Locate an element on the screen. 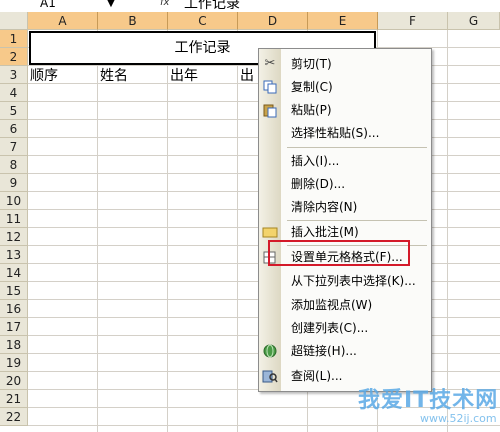 This screenshot has height=432, width=500. watermark-text: 我爱IT技术网 is located at coordinates (428, 400).